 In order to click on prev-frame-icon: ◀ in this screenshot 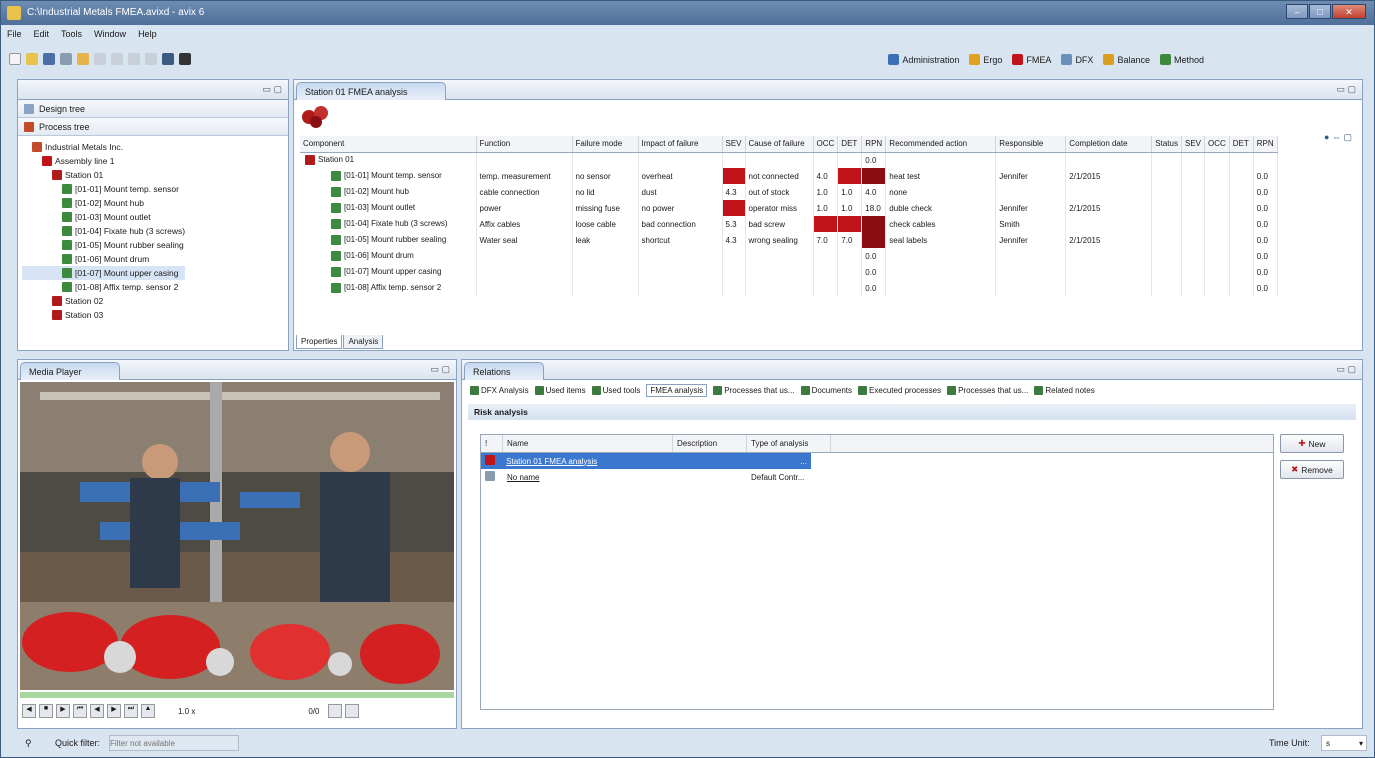, I will do `click(97, 711)`.